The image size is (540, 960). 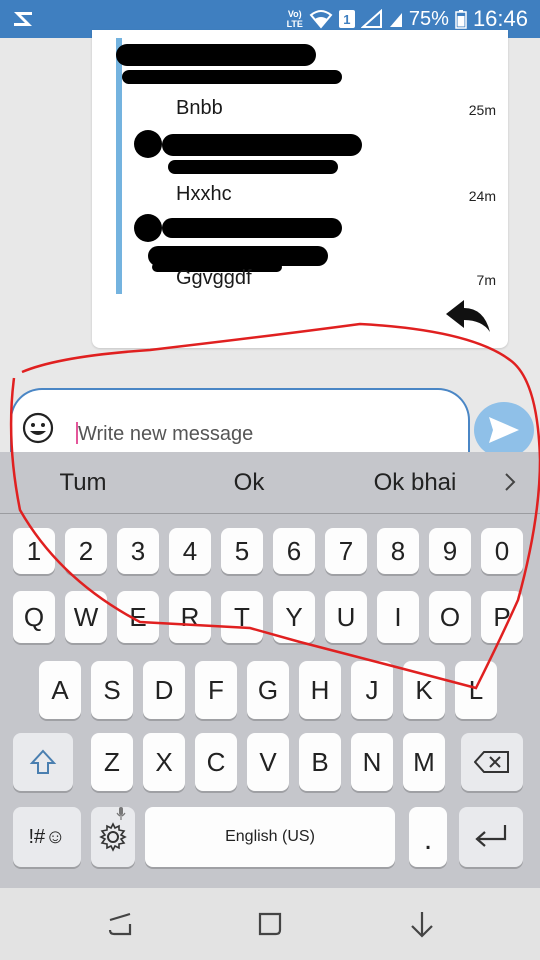 What do you see at coordinates (268, 690) in the screenshot?
I see `key-g: G` at bounding box center [268, 690].